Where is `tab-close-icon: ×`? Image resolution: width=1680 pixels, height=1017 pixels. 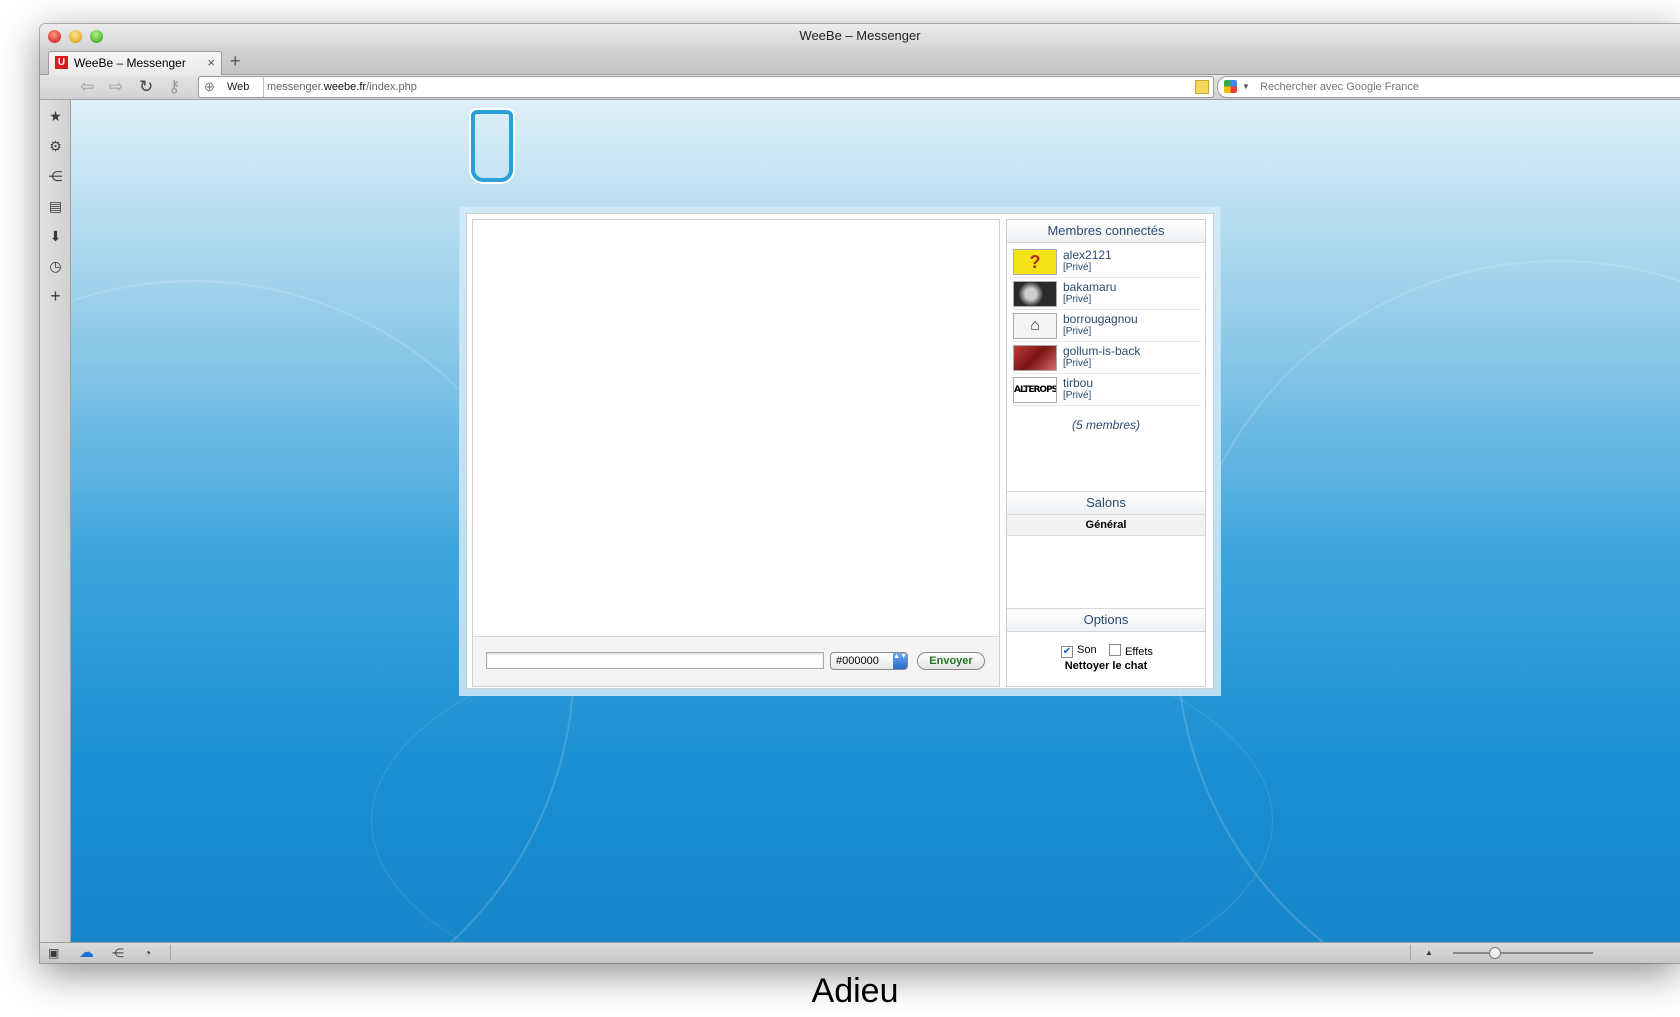 tab-close-icon: × is located at coordinates (211, 63).